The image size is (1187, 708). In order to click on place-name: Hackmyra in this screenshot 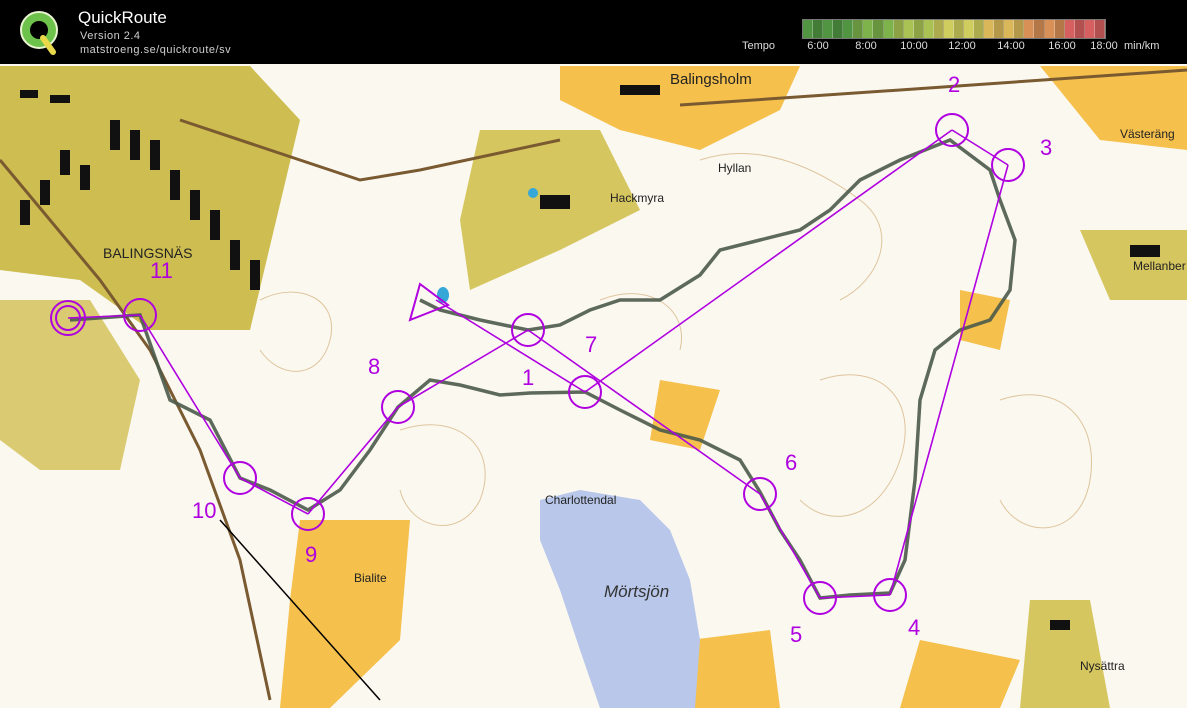, I will do `click(637, 198)`.